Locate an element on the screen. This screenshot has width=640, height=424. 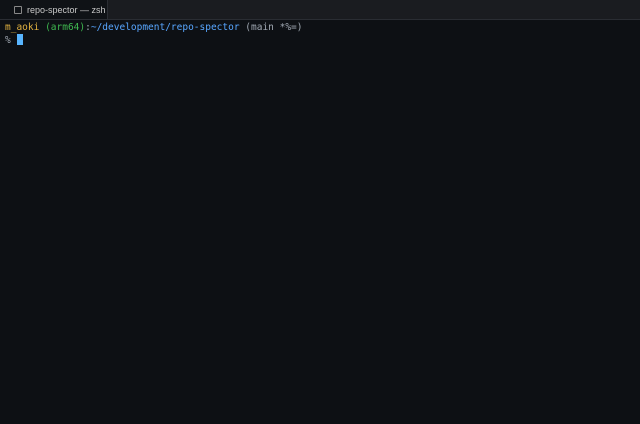
cursor is located at coordinates (19, 39).